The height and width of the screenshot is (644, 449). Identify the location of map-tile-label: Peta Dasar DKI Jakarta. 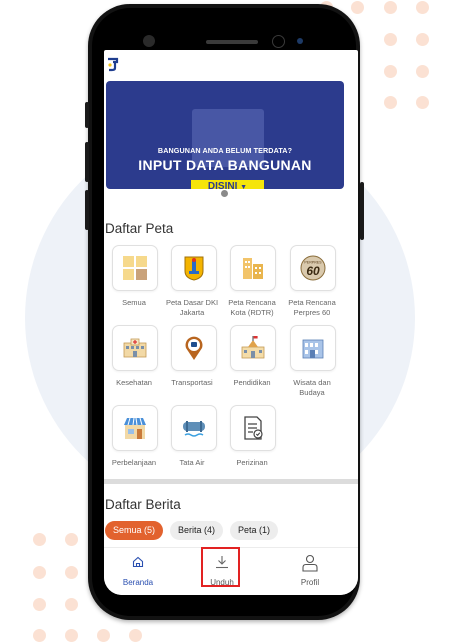
(192, 307).